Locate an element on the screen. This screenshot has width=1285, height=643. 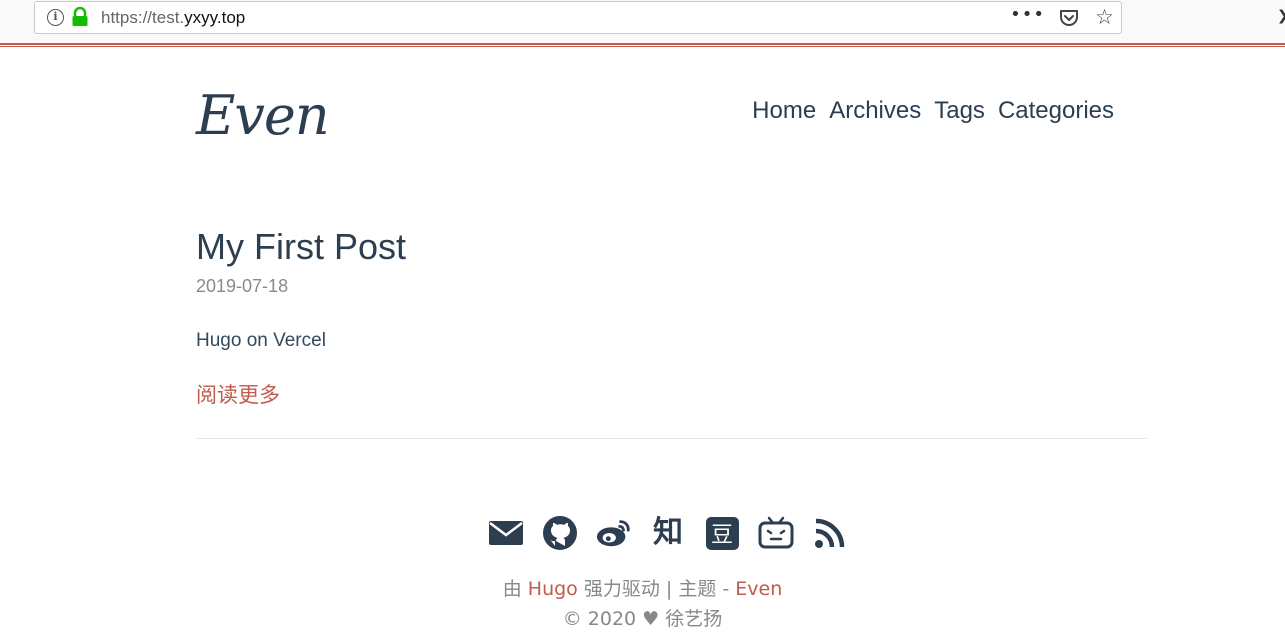
douban-icon-wrap: 豆 is located at coordinates (722, 533).